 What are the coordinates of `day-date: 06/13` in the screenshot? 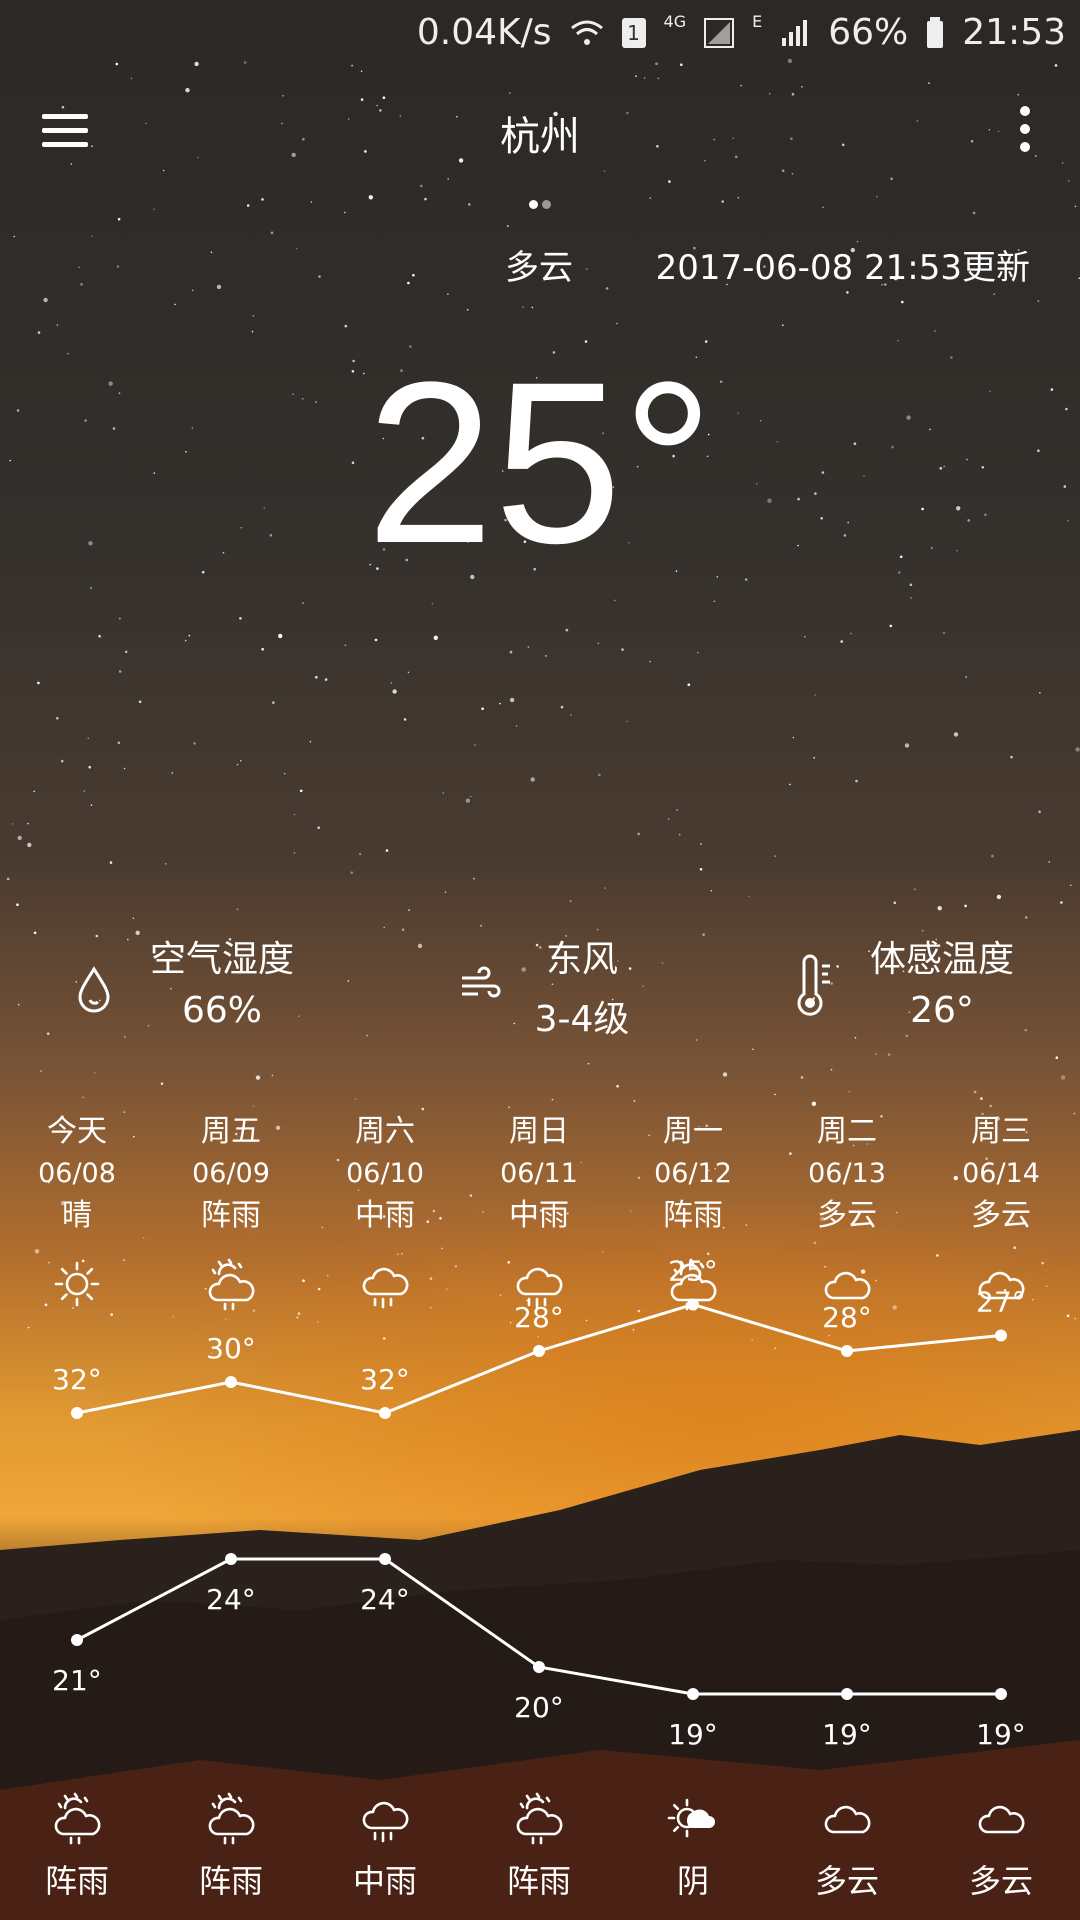 It's located at (847, 1173).